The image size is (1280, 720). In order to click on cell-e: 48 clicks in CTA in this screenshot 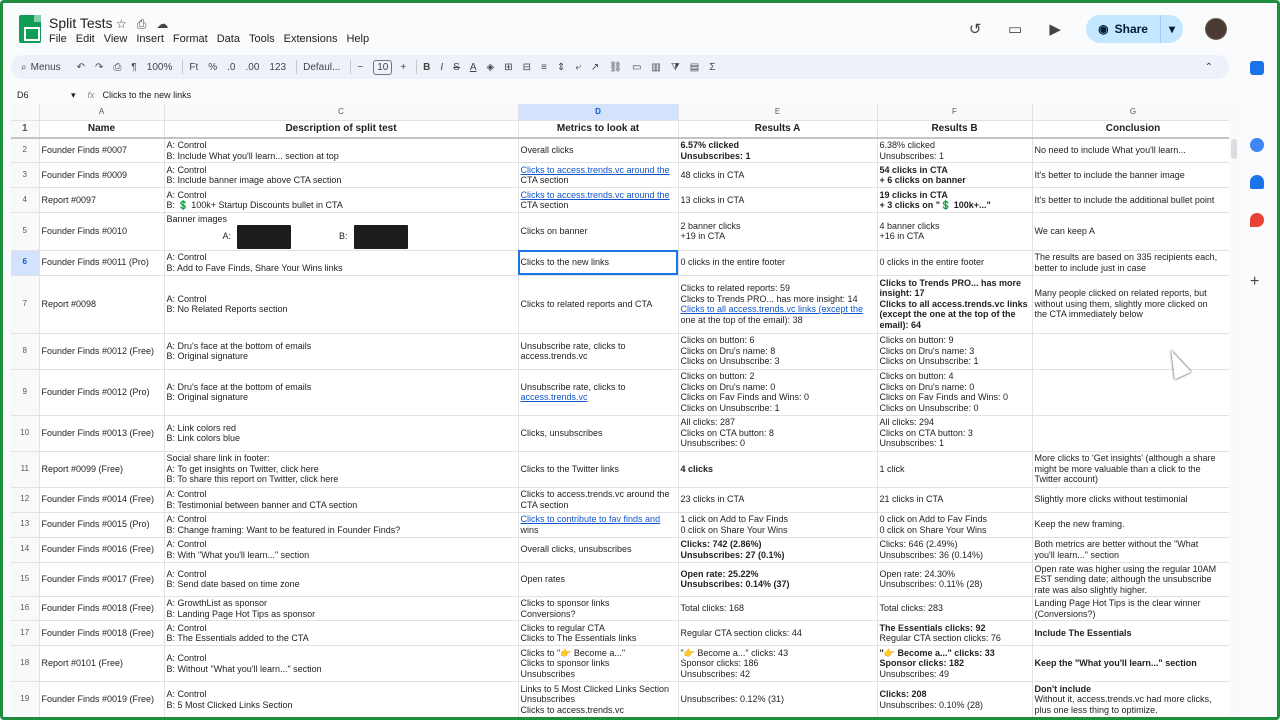, I will do `click(778, 175)`.